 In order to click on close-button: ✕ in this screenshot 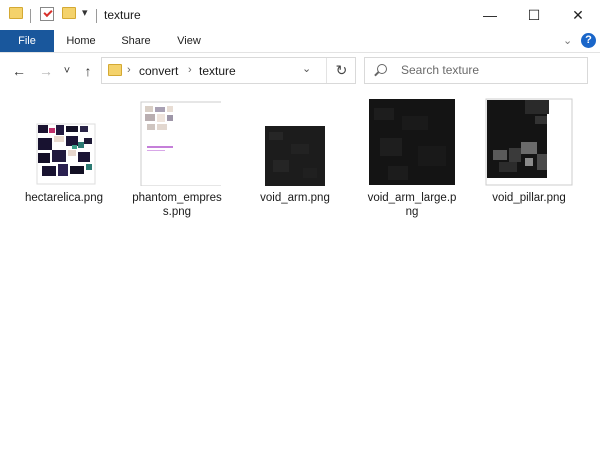, I will do `click(578, 15)`.